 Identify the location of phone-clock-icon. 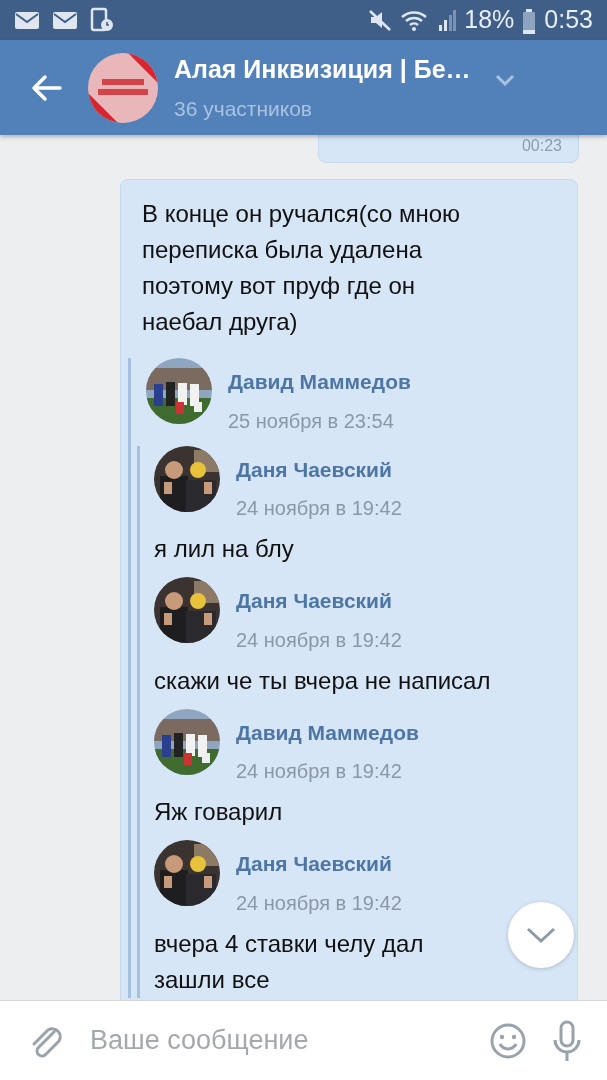
(102, 20).